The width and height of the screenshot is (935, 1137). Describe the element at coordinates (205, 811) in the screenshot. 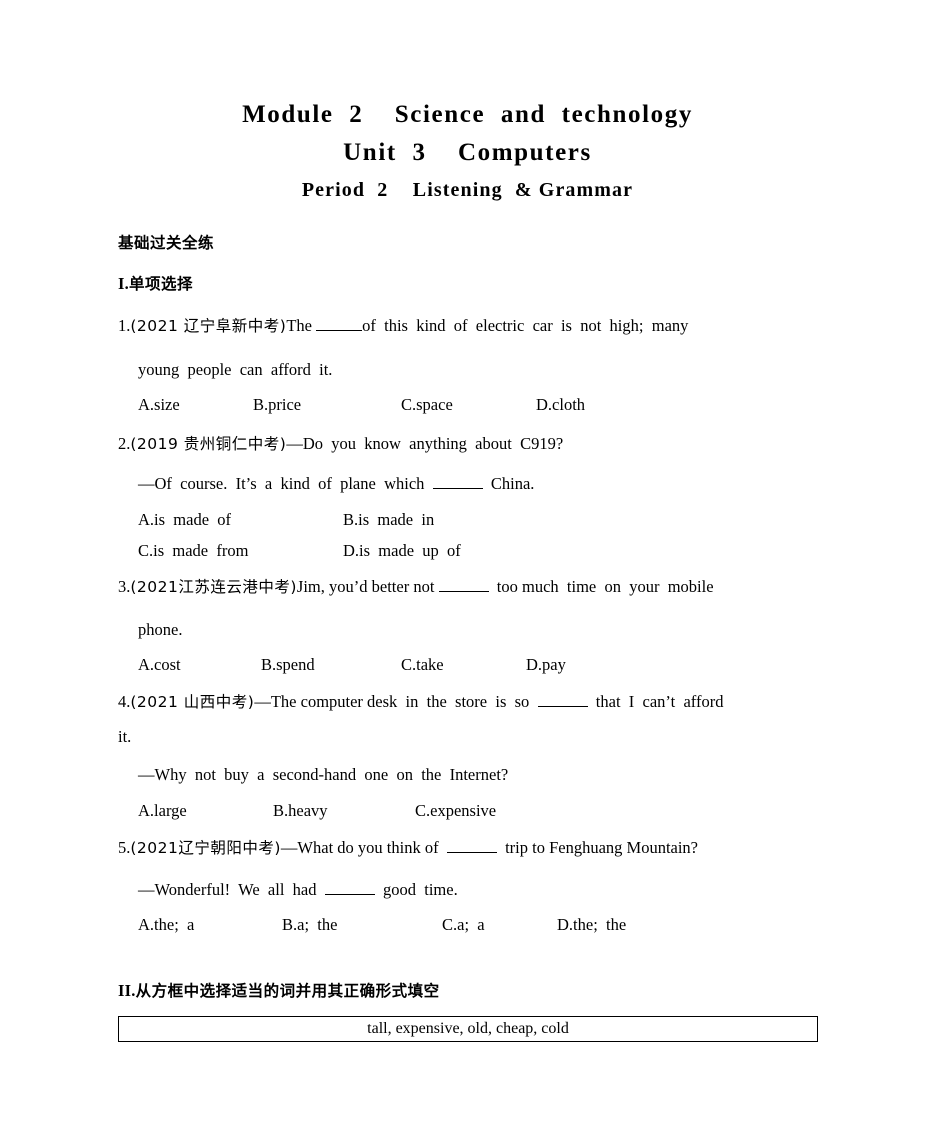

I see `question-4-option-a: A.large` at that location.